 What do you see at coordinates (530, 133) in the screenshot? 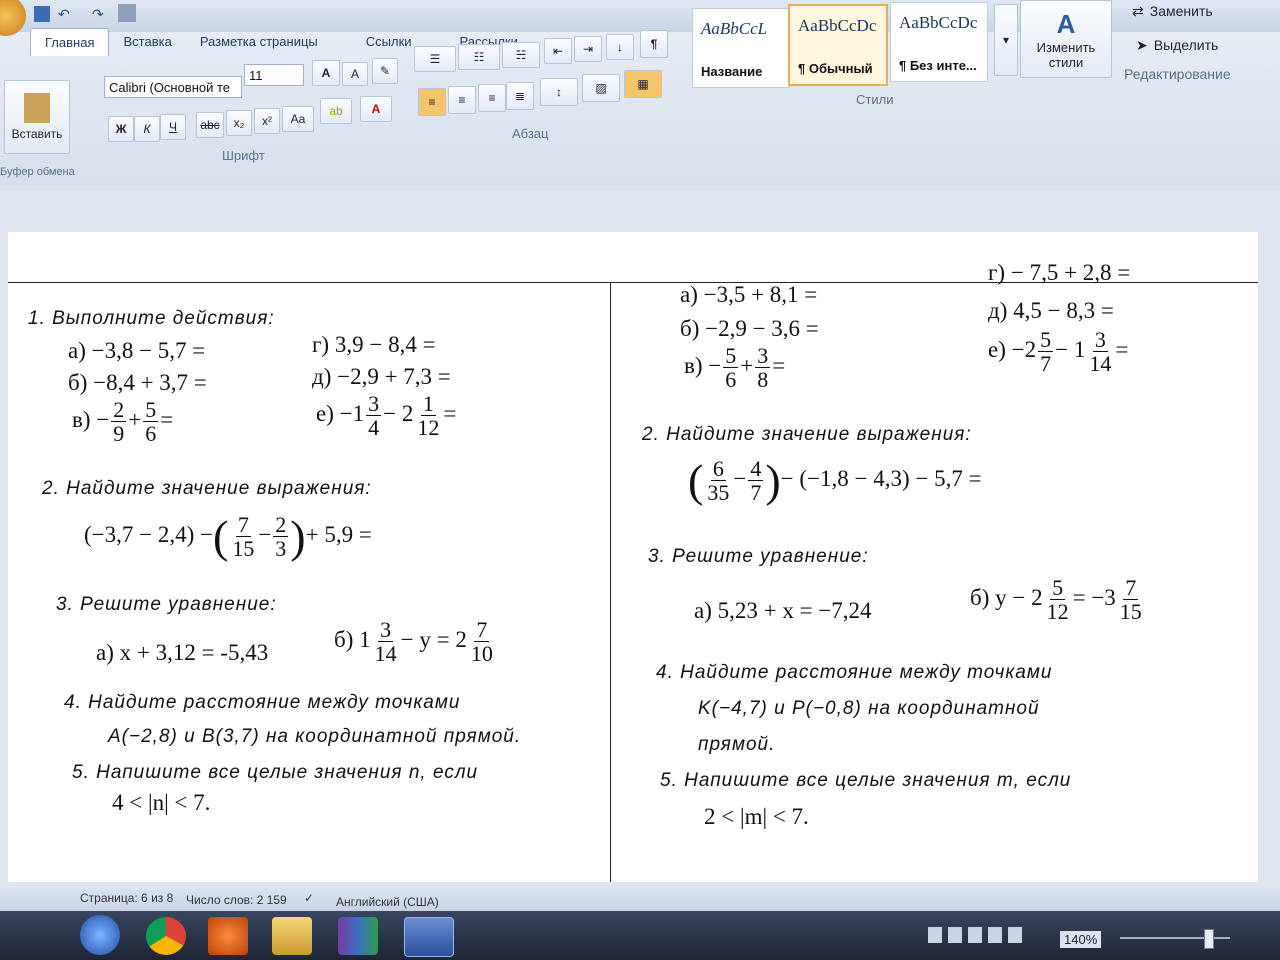
I see `group-paragraph-label: Абзац` at bounding box center [530, 133].